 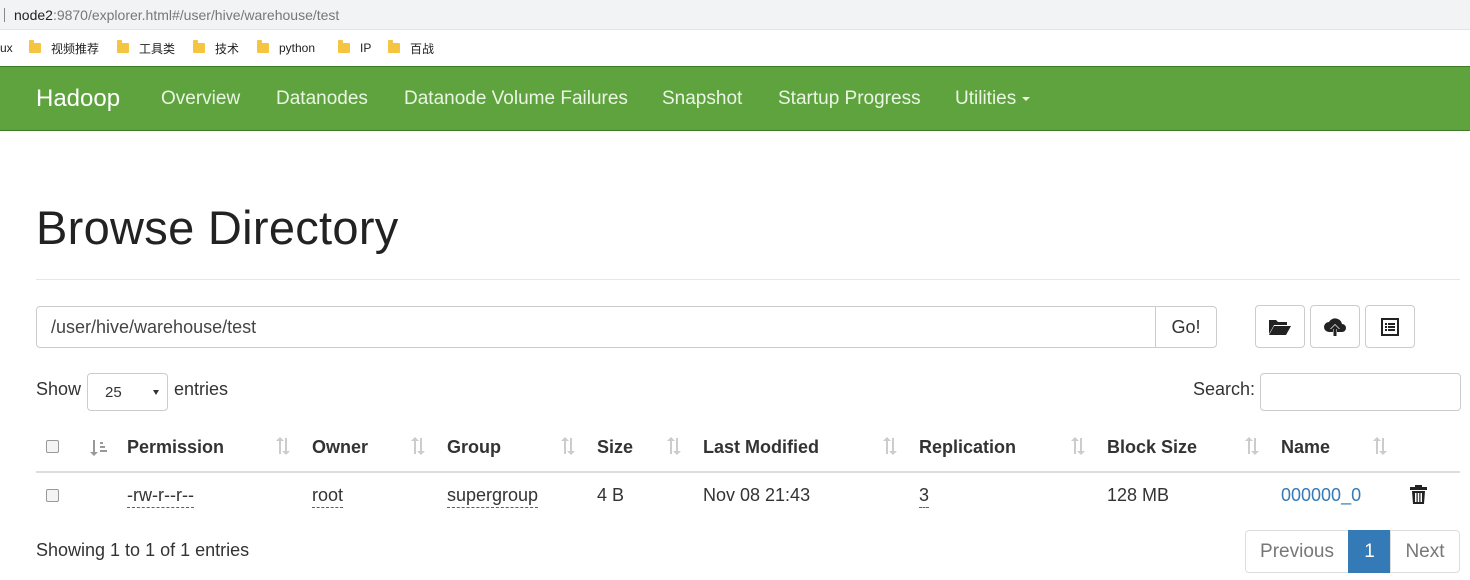 What do you see at coordinates (702, 99) in the screenshot?
I see `nav-snapshot: Snapshot` at bounding box center [702, 99].